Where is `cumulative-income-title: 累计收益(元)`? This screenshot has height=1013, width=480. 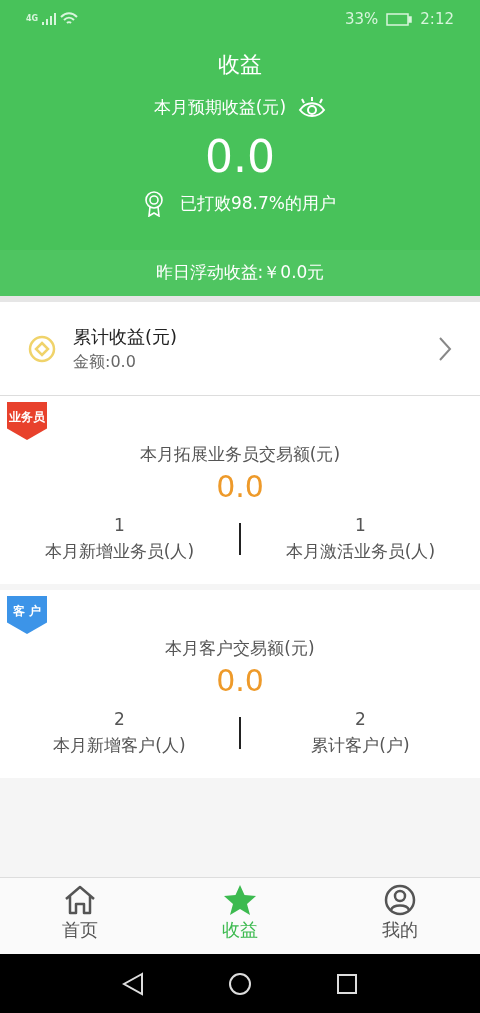 cumulative-income-title: 累计收益(元) is located at coordinates (126, 337).